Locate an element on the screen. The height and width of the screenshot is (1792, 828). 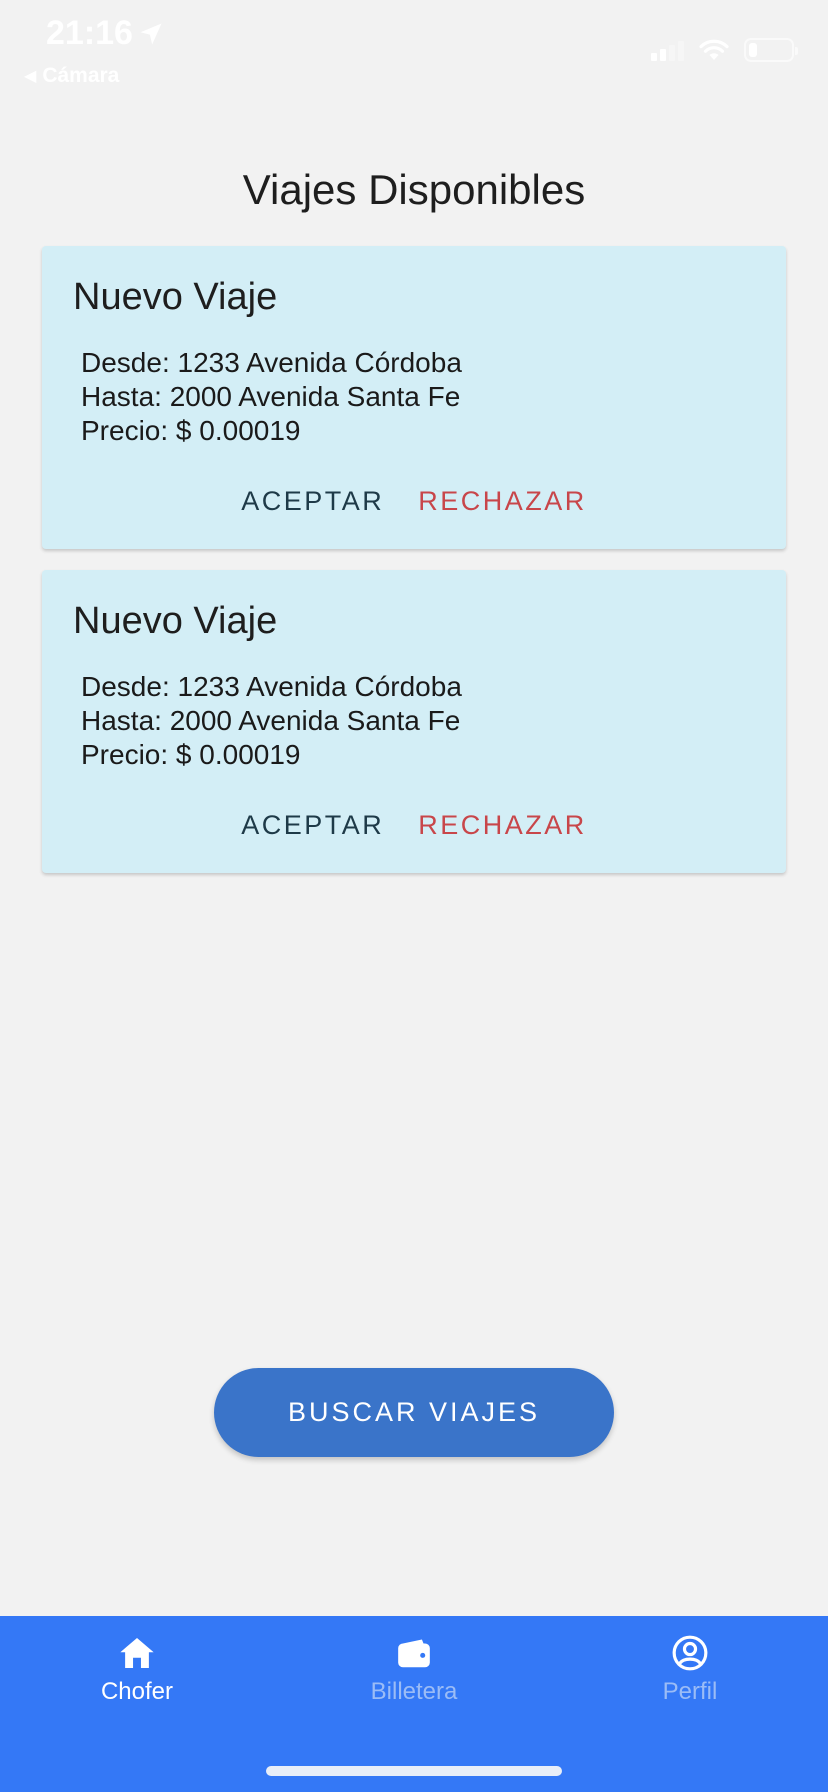
wifi-icon is located at coordinates (714, 50).